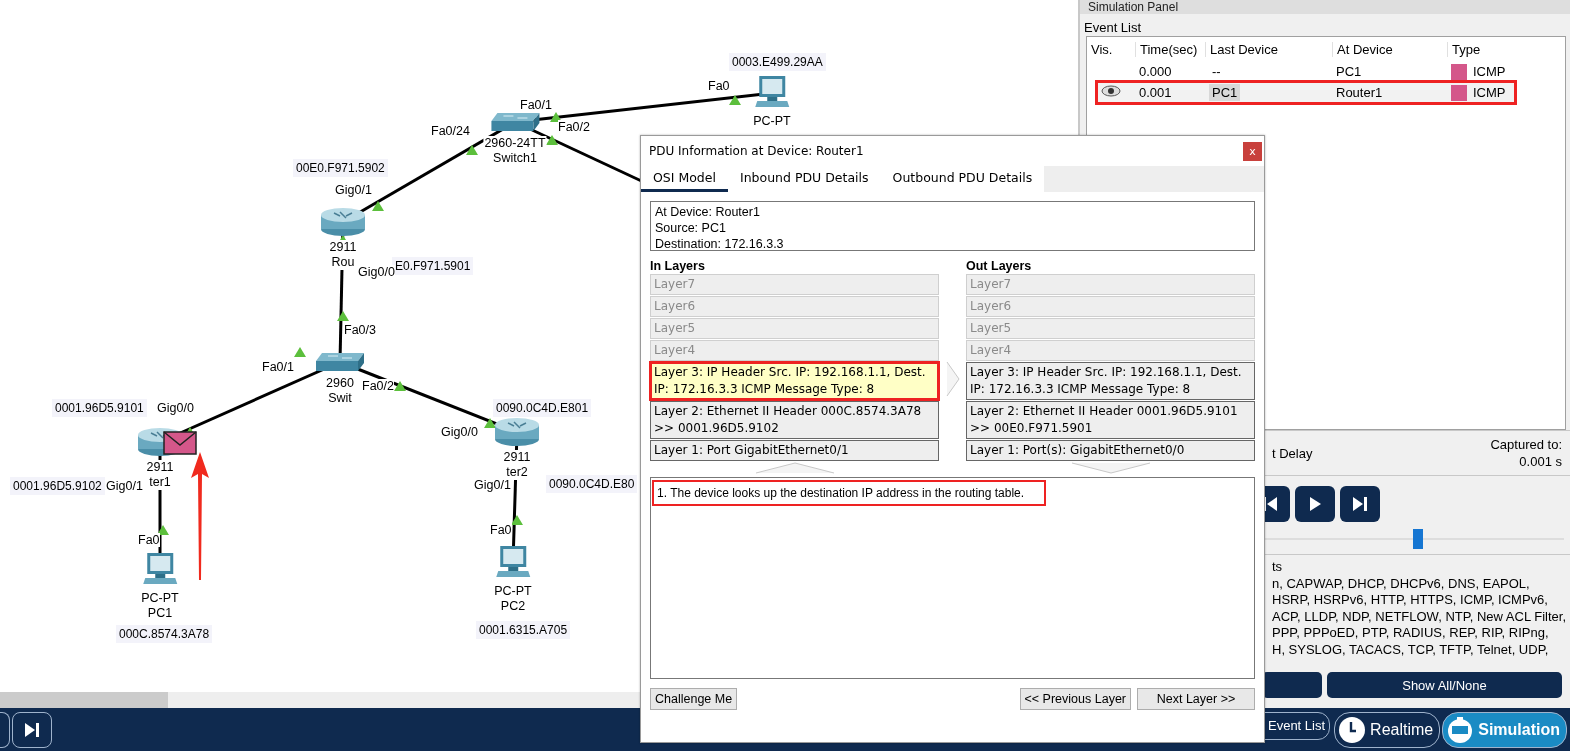  Describe the element at coordinates (1411, 633) in the screenshot. I see `filter-list-text: PPP, PPPoED, PTP, RADIUS, REP, RIP, RIPng,` at that location.